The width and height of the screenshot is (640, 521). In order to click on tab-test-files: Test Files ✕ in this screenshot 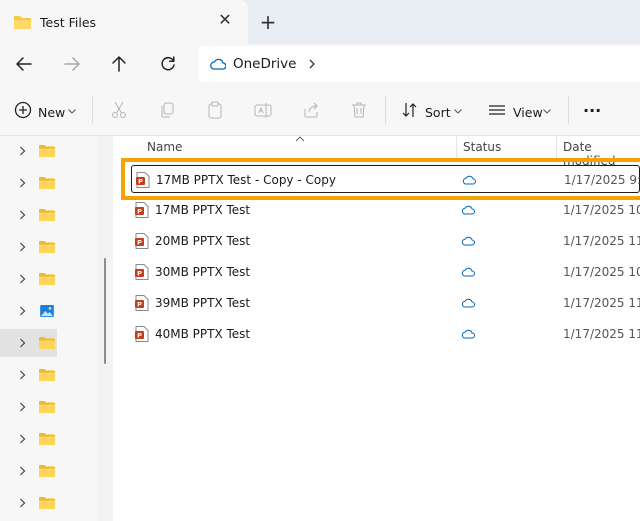, I will do `click(124, 22)`.